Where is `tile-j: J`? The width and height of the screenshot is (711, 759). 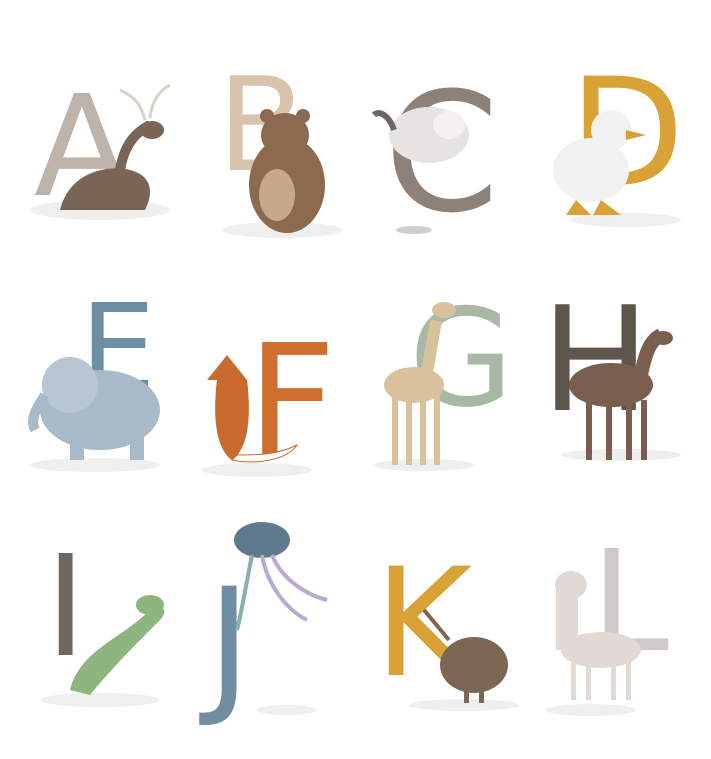
tile-j: J is located at coordinates (265, 620).